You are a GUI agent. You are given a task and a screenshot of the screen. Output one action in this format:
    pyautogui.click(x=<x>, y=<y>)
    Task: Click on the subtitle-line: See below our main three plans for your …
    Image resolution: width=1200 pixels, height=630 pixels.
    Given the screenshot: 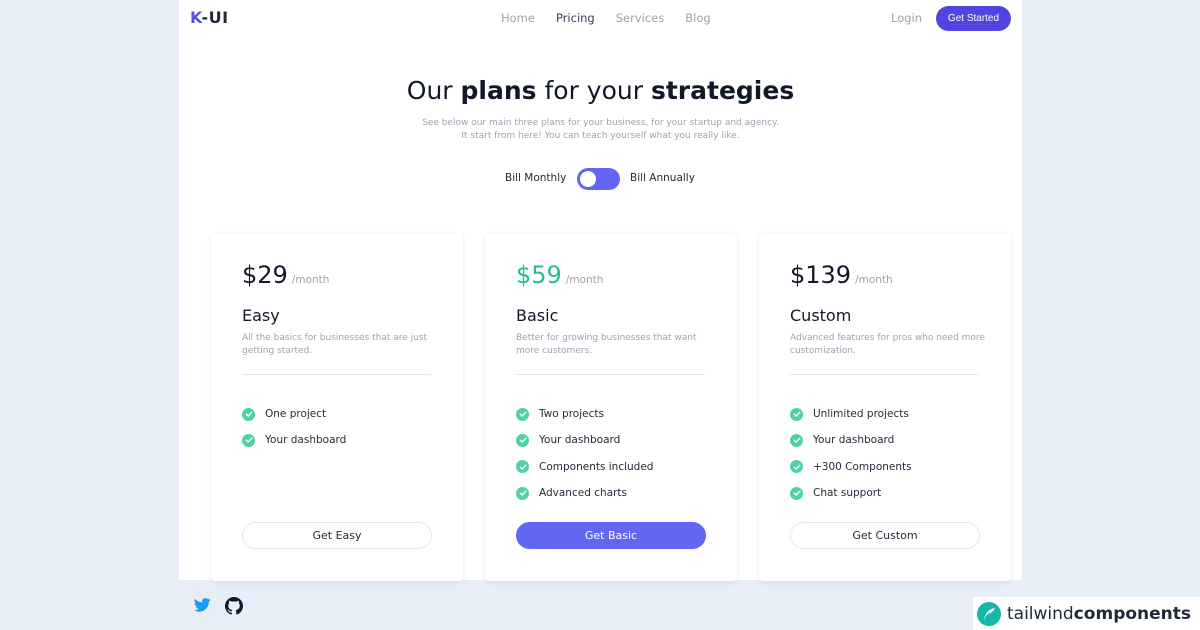 What is the action you would take?
    pyautogui.click(x=600, y=123)
    